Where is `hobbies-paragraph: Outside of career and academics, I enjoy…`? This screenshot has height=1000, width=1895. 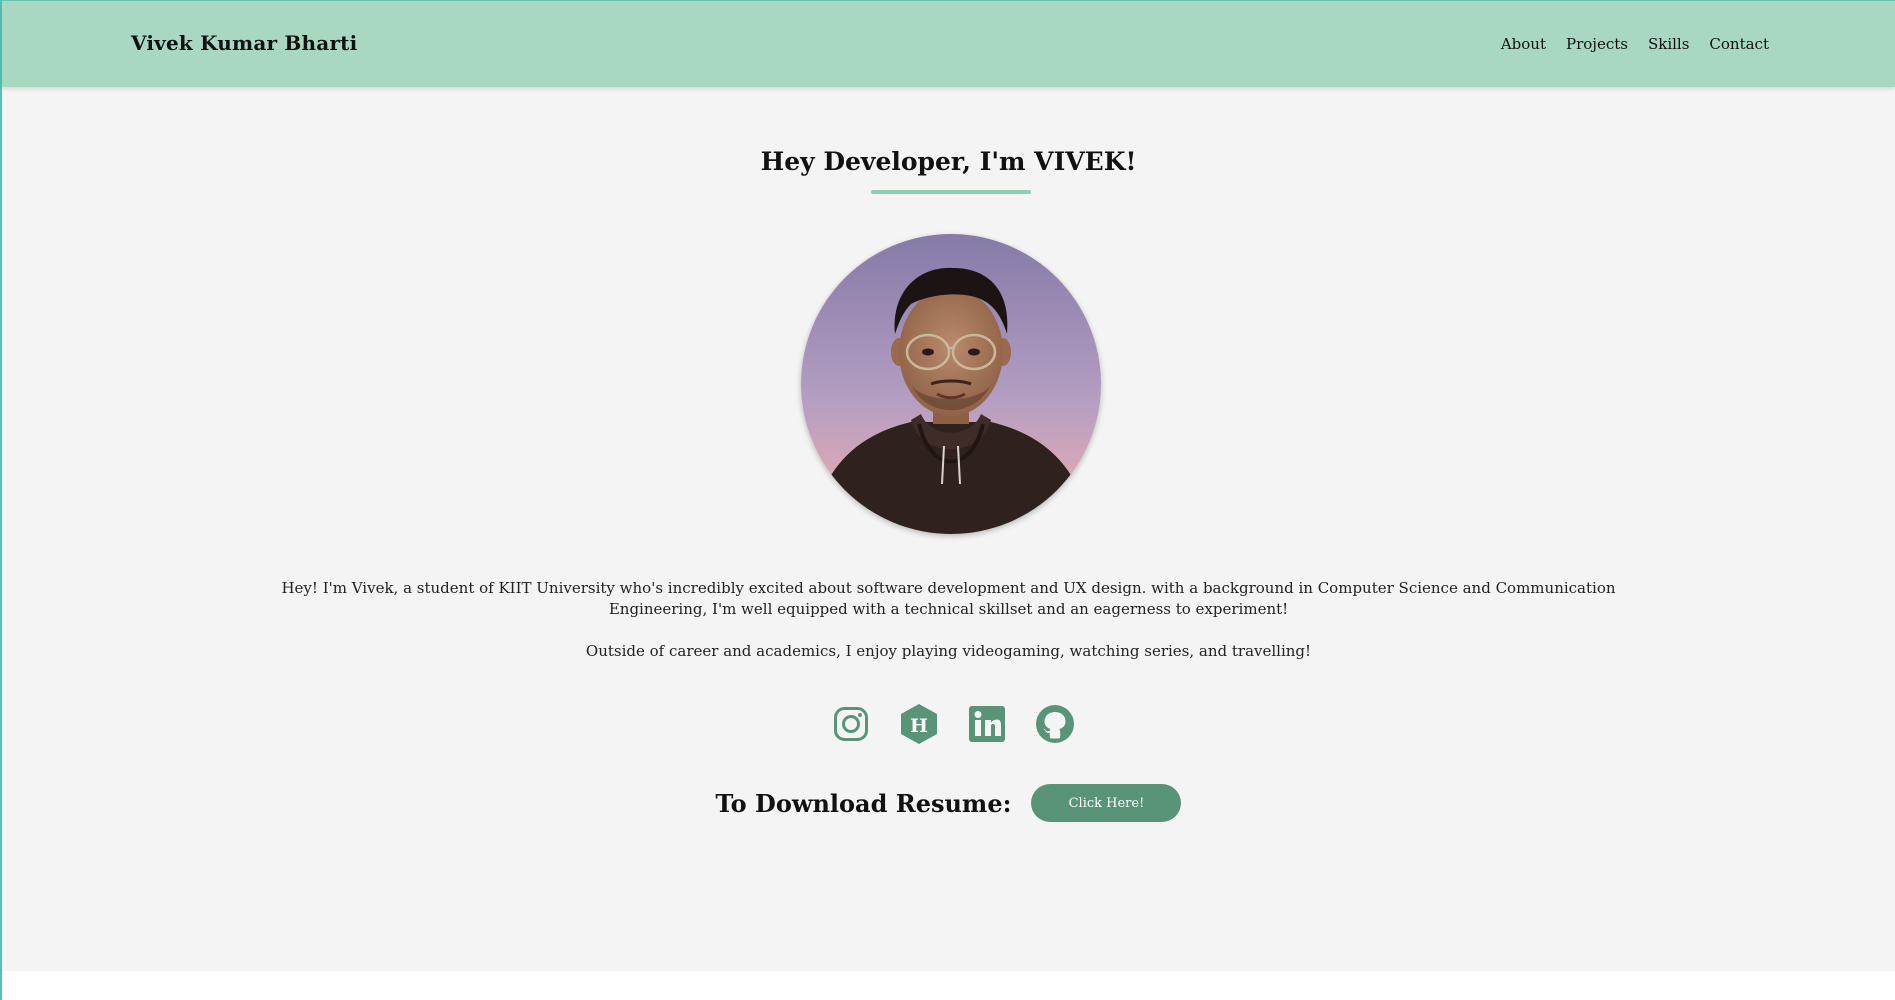
hobbies-paragraph: Outside of career and academics, I enjoy… is located at coordinates (948, 651).